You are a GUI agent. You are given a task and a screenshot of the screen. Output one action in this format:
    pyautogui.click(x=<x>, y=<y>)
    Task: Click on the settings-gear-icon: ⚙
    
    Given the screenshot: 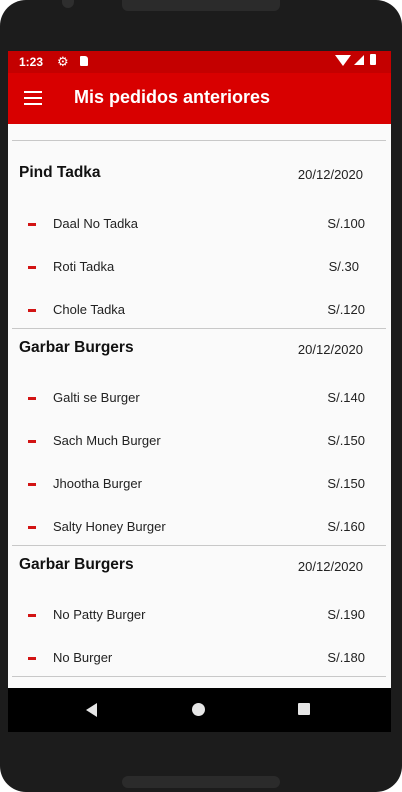 What is the action you would take?
    pyautogui.click(x=63, y=61)
    